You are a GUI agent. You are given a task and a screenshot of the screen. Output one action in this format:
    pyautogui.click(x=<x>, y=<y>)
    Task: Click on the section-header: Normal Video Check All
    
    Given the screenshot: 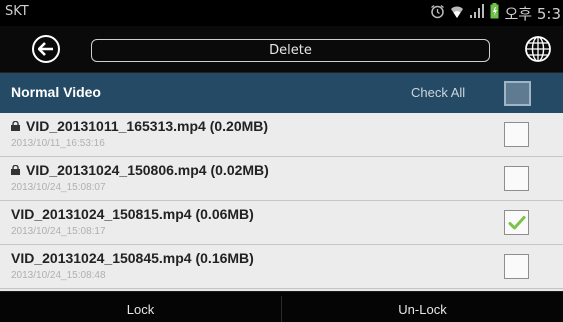 What is the action you would take?
    pyautogui.click(x=281, y=93)
    